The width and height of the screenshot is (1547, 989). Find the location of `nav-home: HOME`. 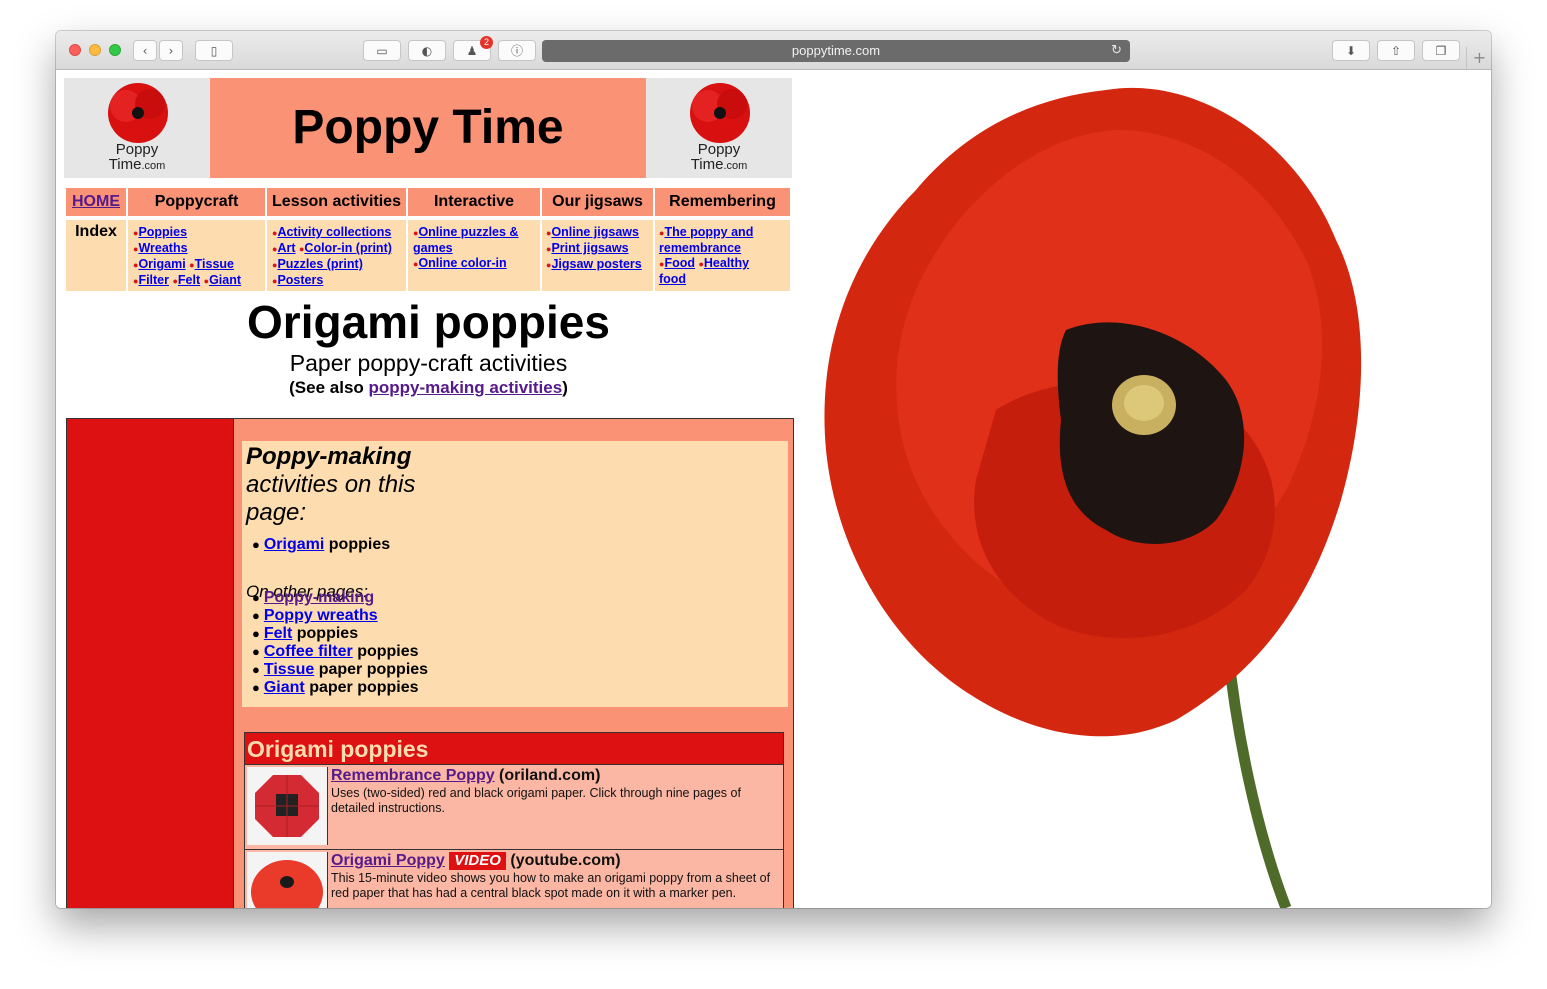

nav-home: HOME is located at coordinates (96, 202).